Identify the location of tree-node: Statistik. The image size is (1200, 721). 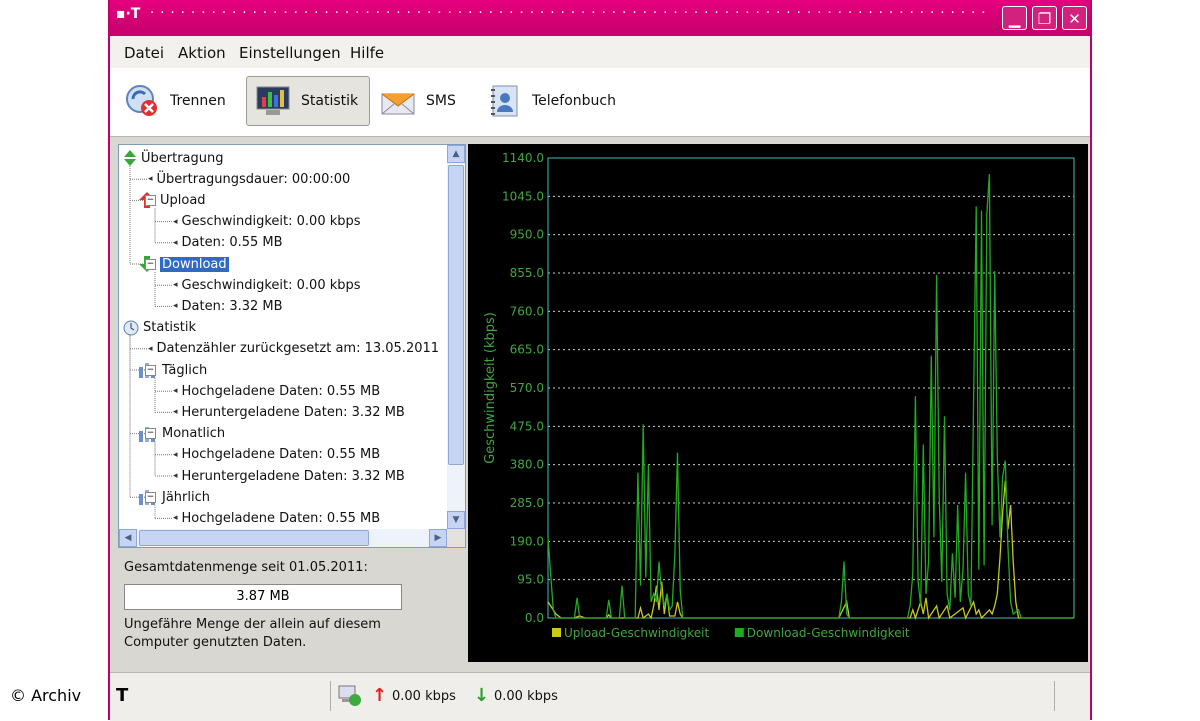
(159, 328).